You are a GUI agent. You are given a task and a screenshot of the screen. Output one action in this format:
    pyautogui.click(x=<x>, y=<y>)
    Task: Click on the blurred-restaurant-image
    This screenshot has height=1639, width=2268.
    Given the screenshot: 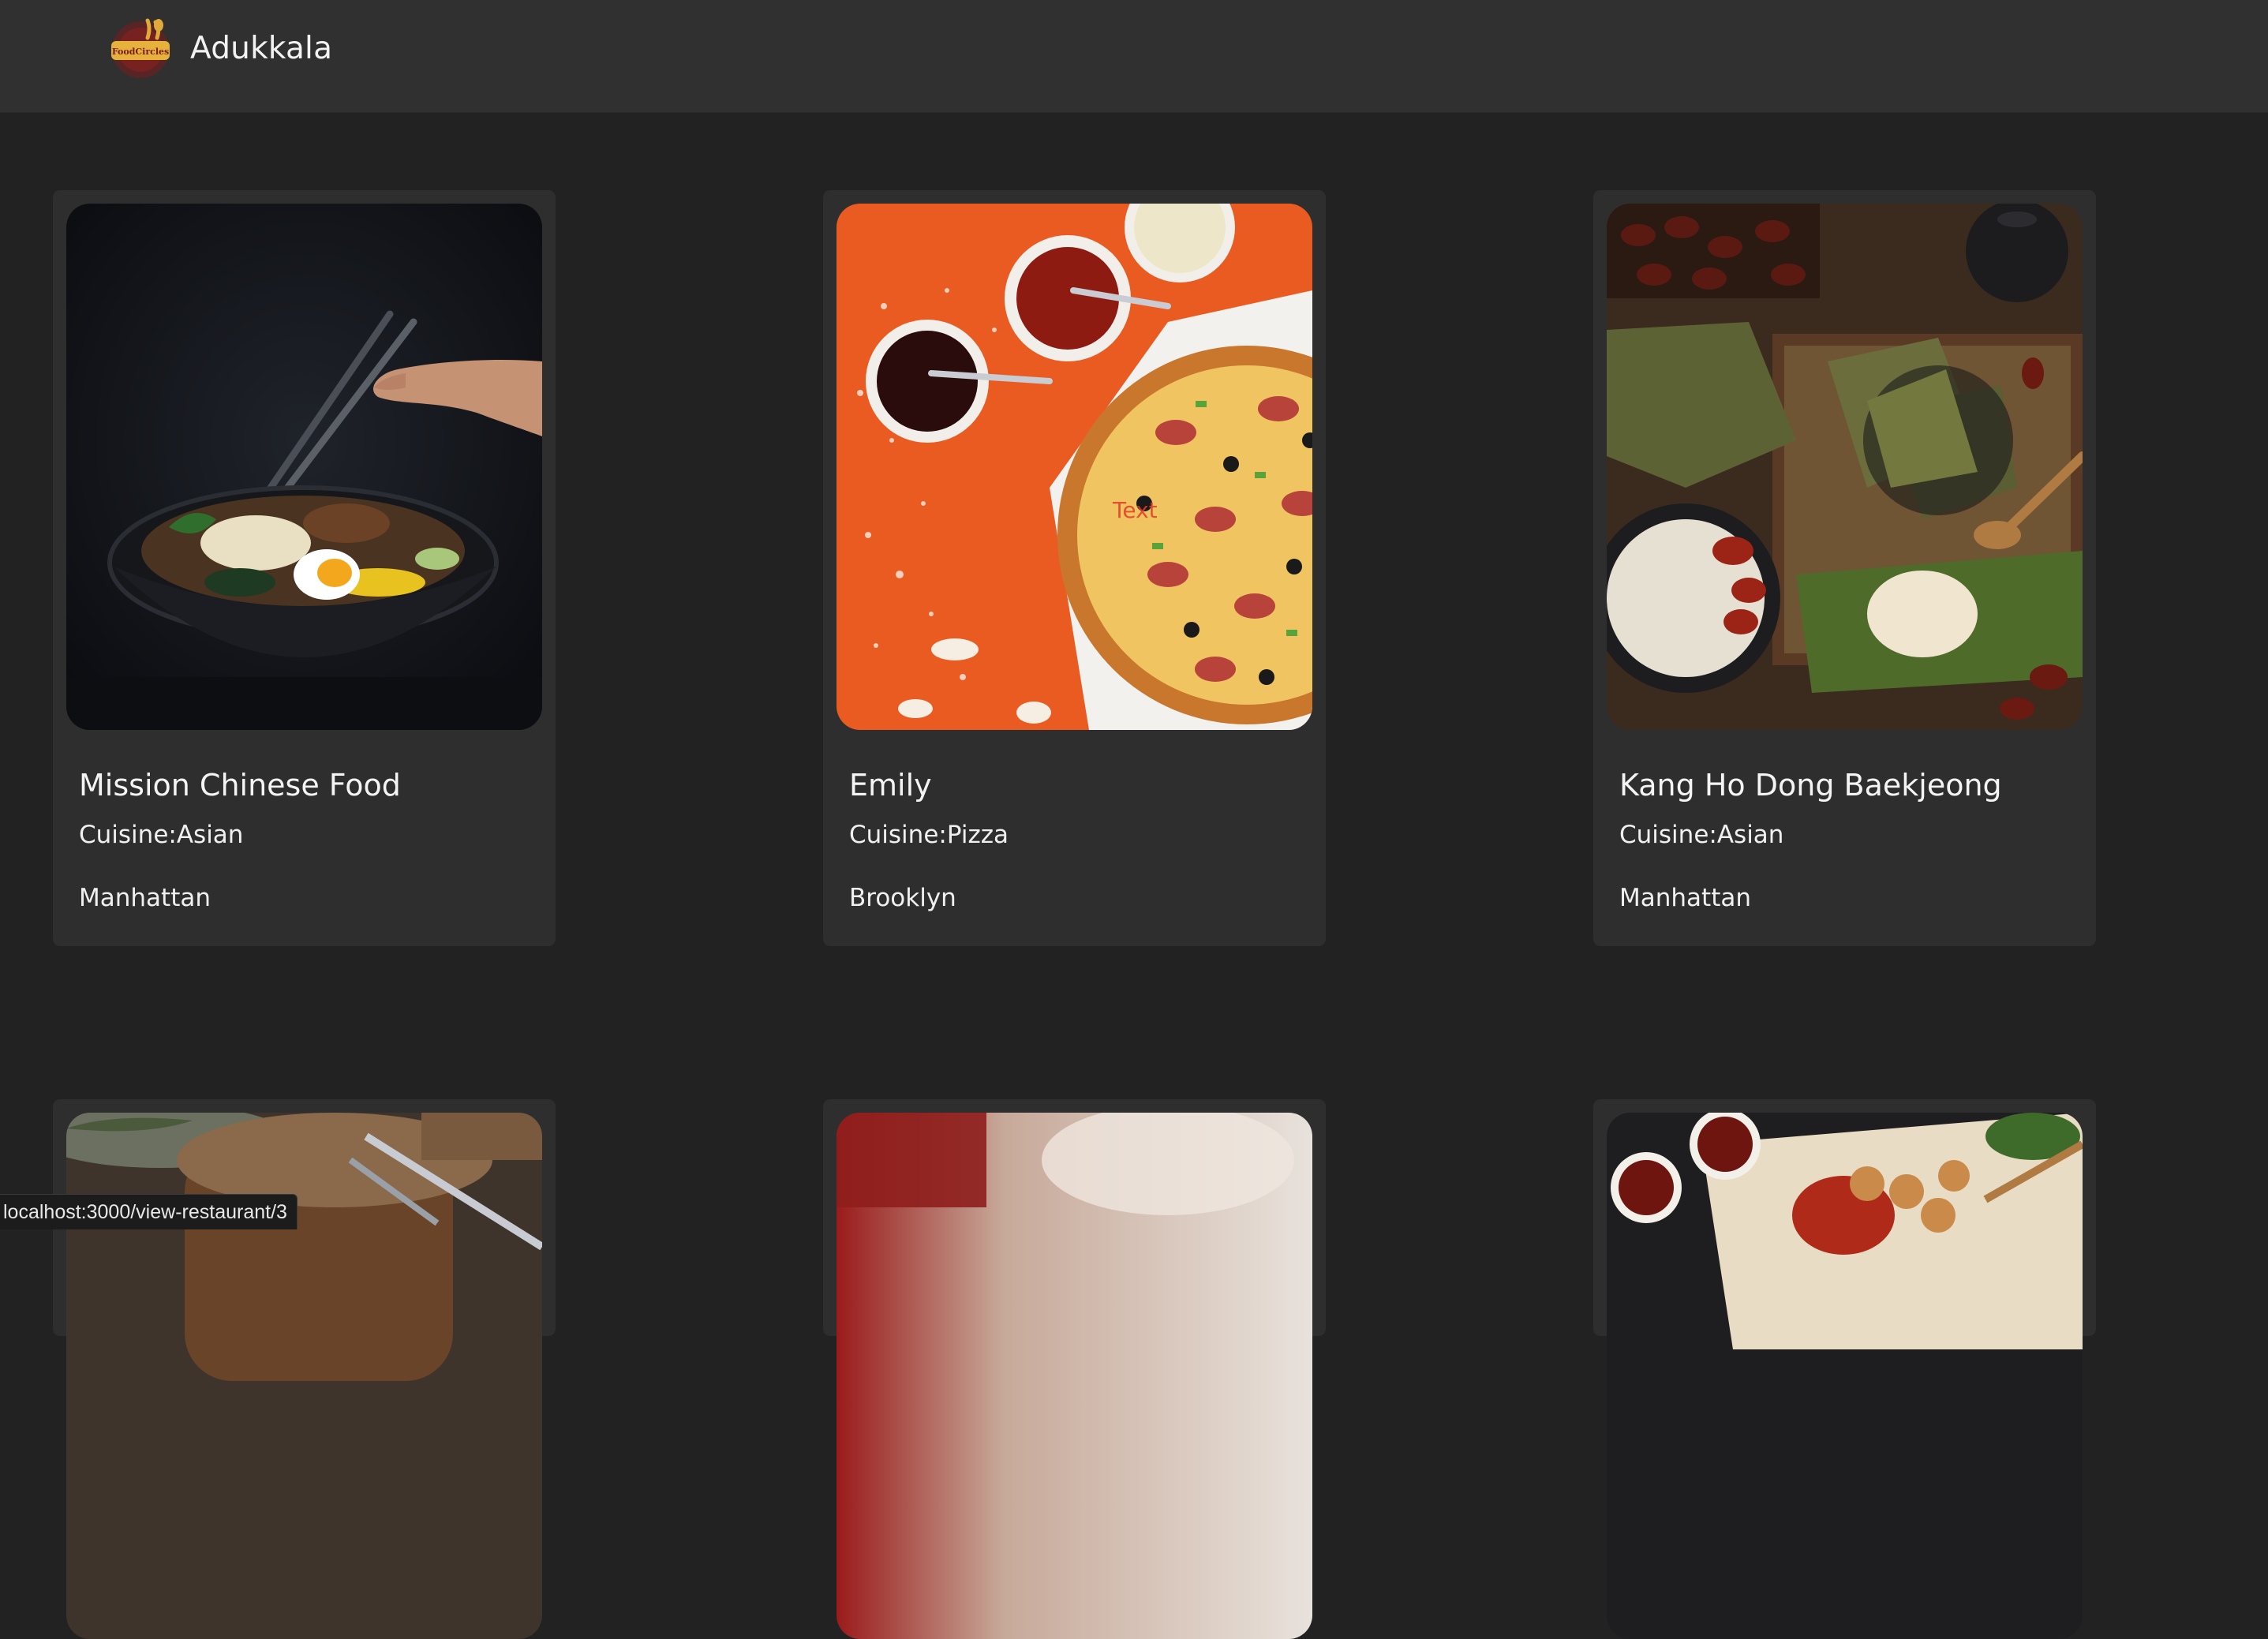 What is the action you would take?
    pyautogui.click(x=1074, y=1376)
    